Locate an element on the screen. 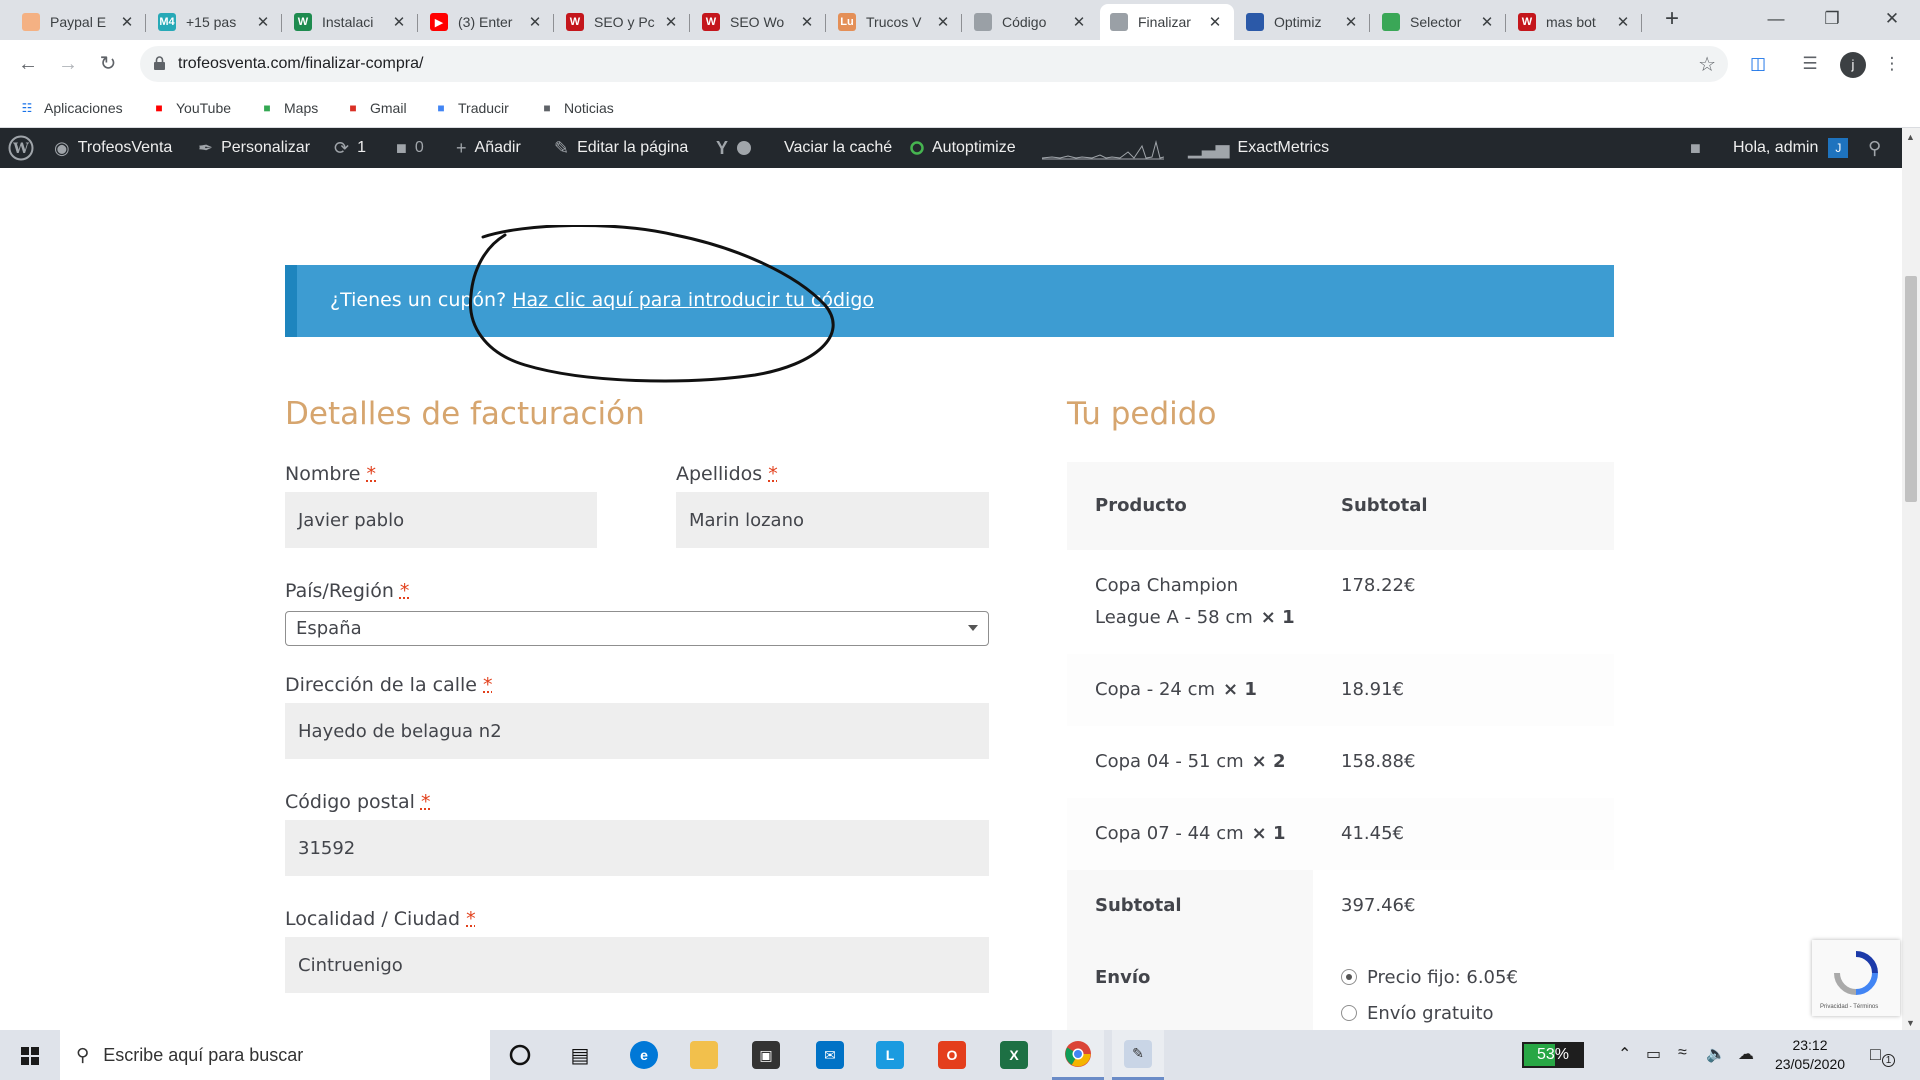 Image resolution: width=1920 pixels, height=1080 pixels. excel-icon: X is located at coordinates (1014, 1055).